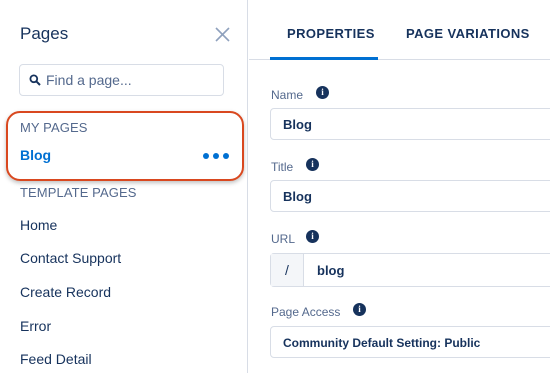  Describe the element at coordinates (427, 270) in the screenshot. I see `url-field` at that location.